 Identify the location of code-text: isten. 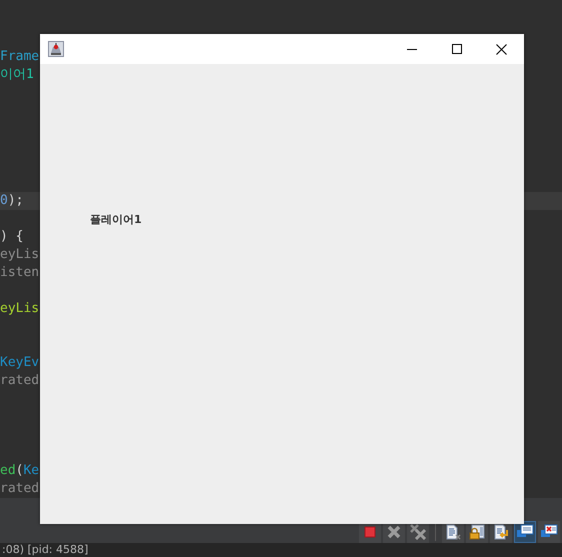
(20, 272).